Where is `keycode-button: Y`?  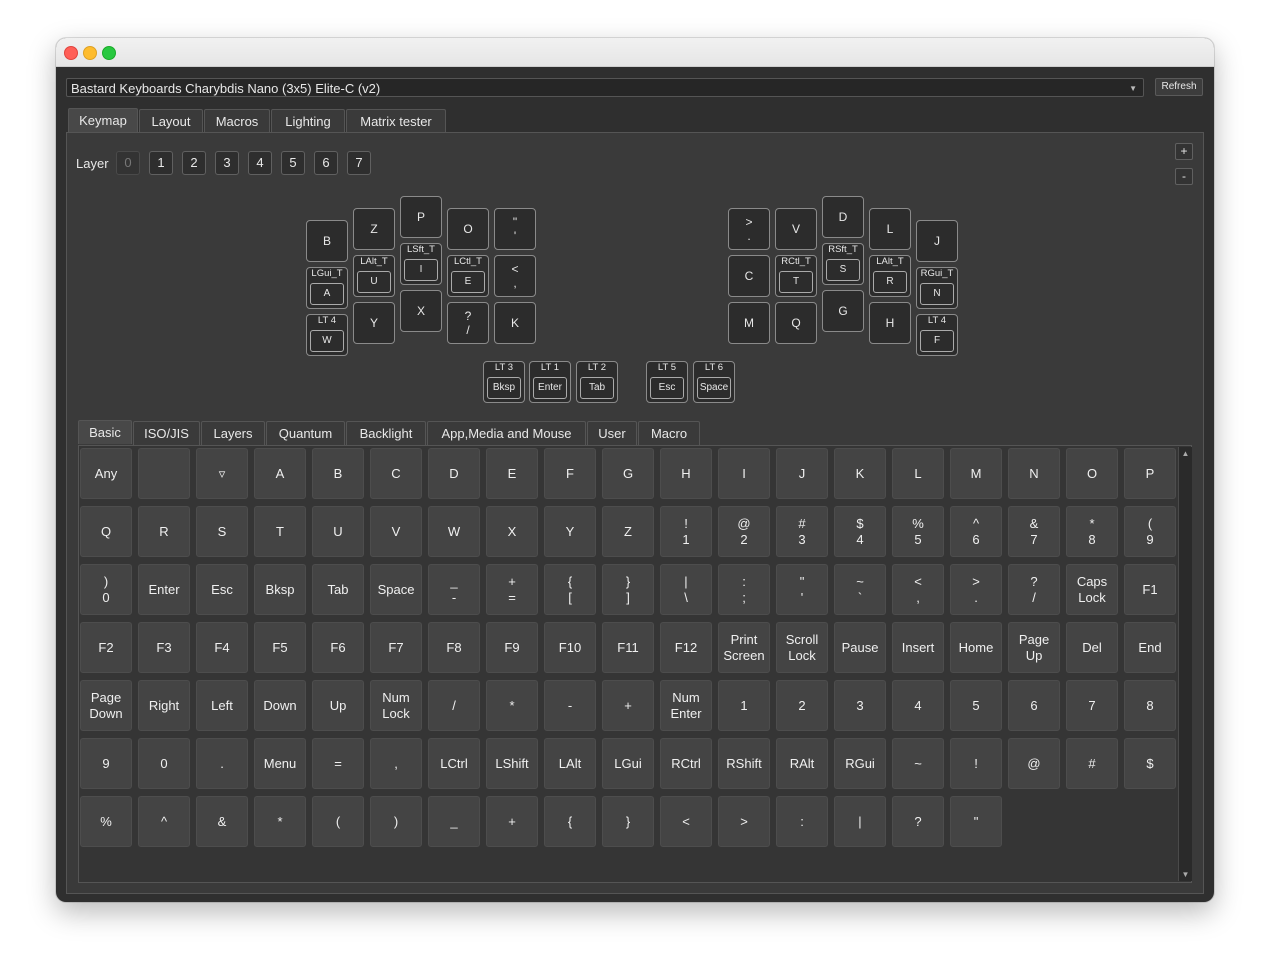
keycode-button: Y is located at coordinates (570, 531).